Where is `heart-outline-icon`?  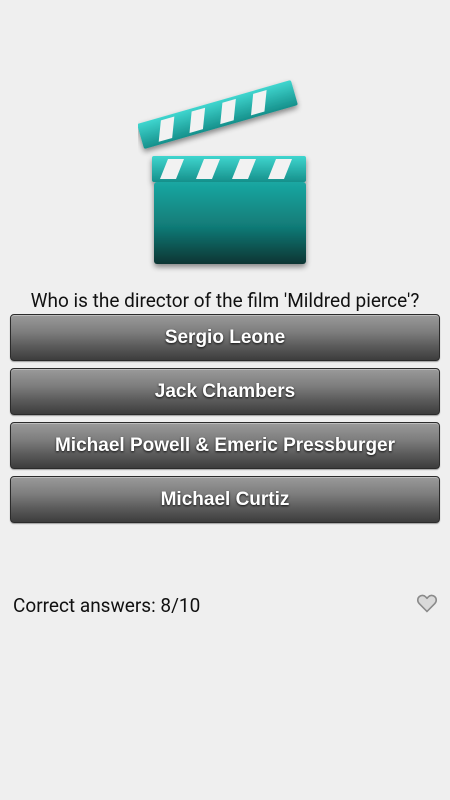 heart-outline-icon is located at coordinates (427, 603).